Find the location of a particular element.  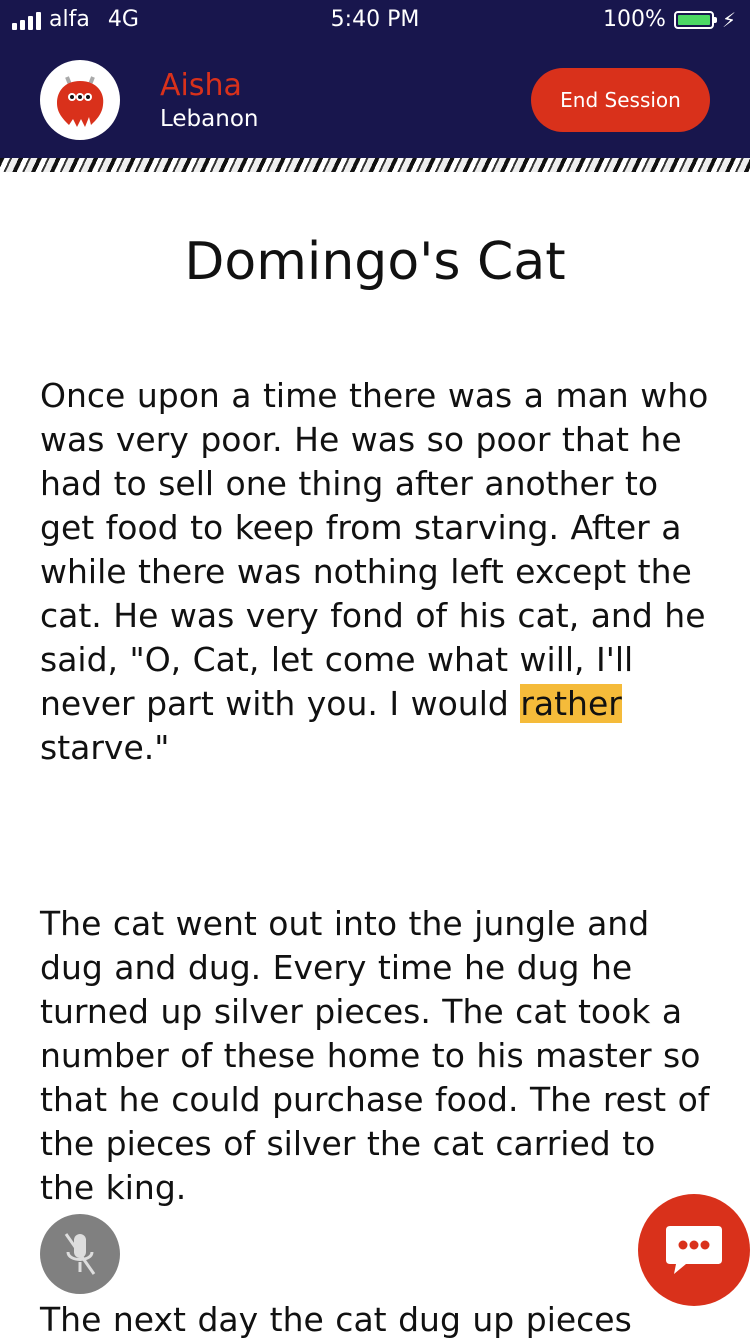

chat-bubble-icon is located at coordinates (694, 1250).